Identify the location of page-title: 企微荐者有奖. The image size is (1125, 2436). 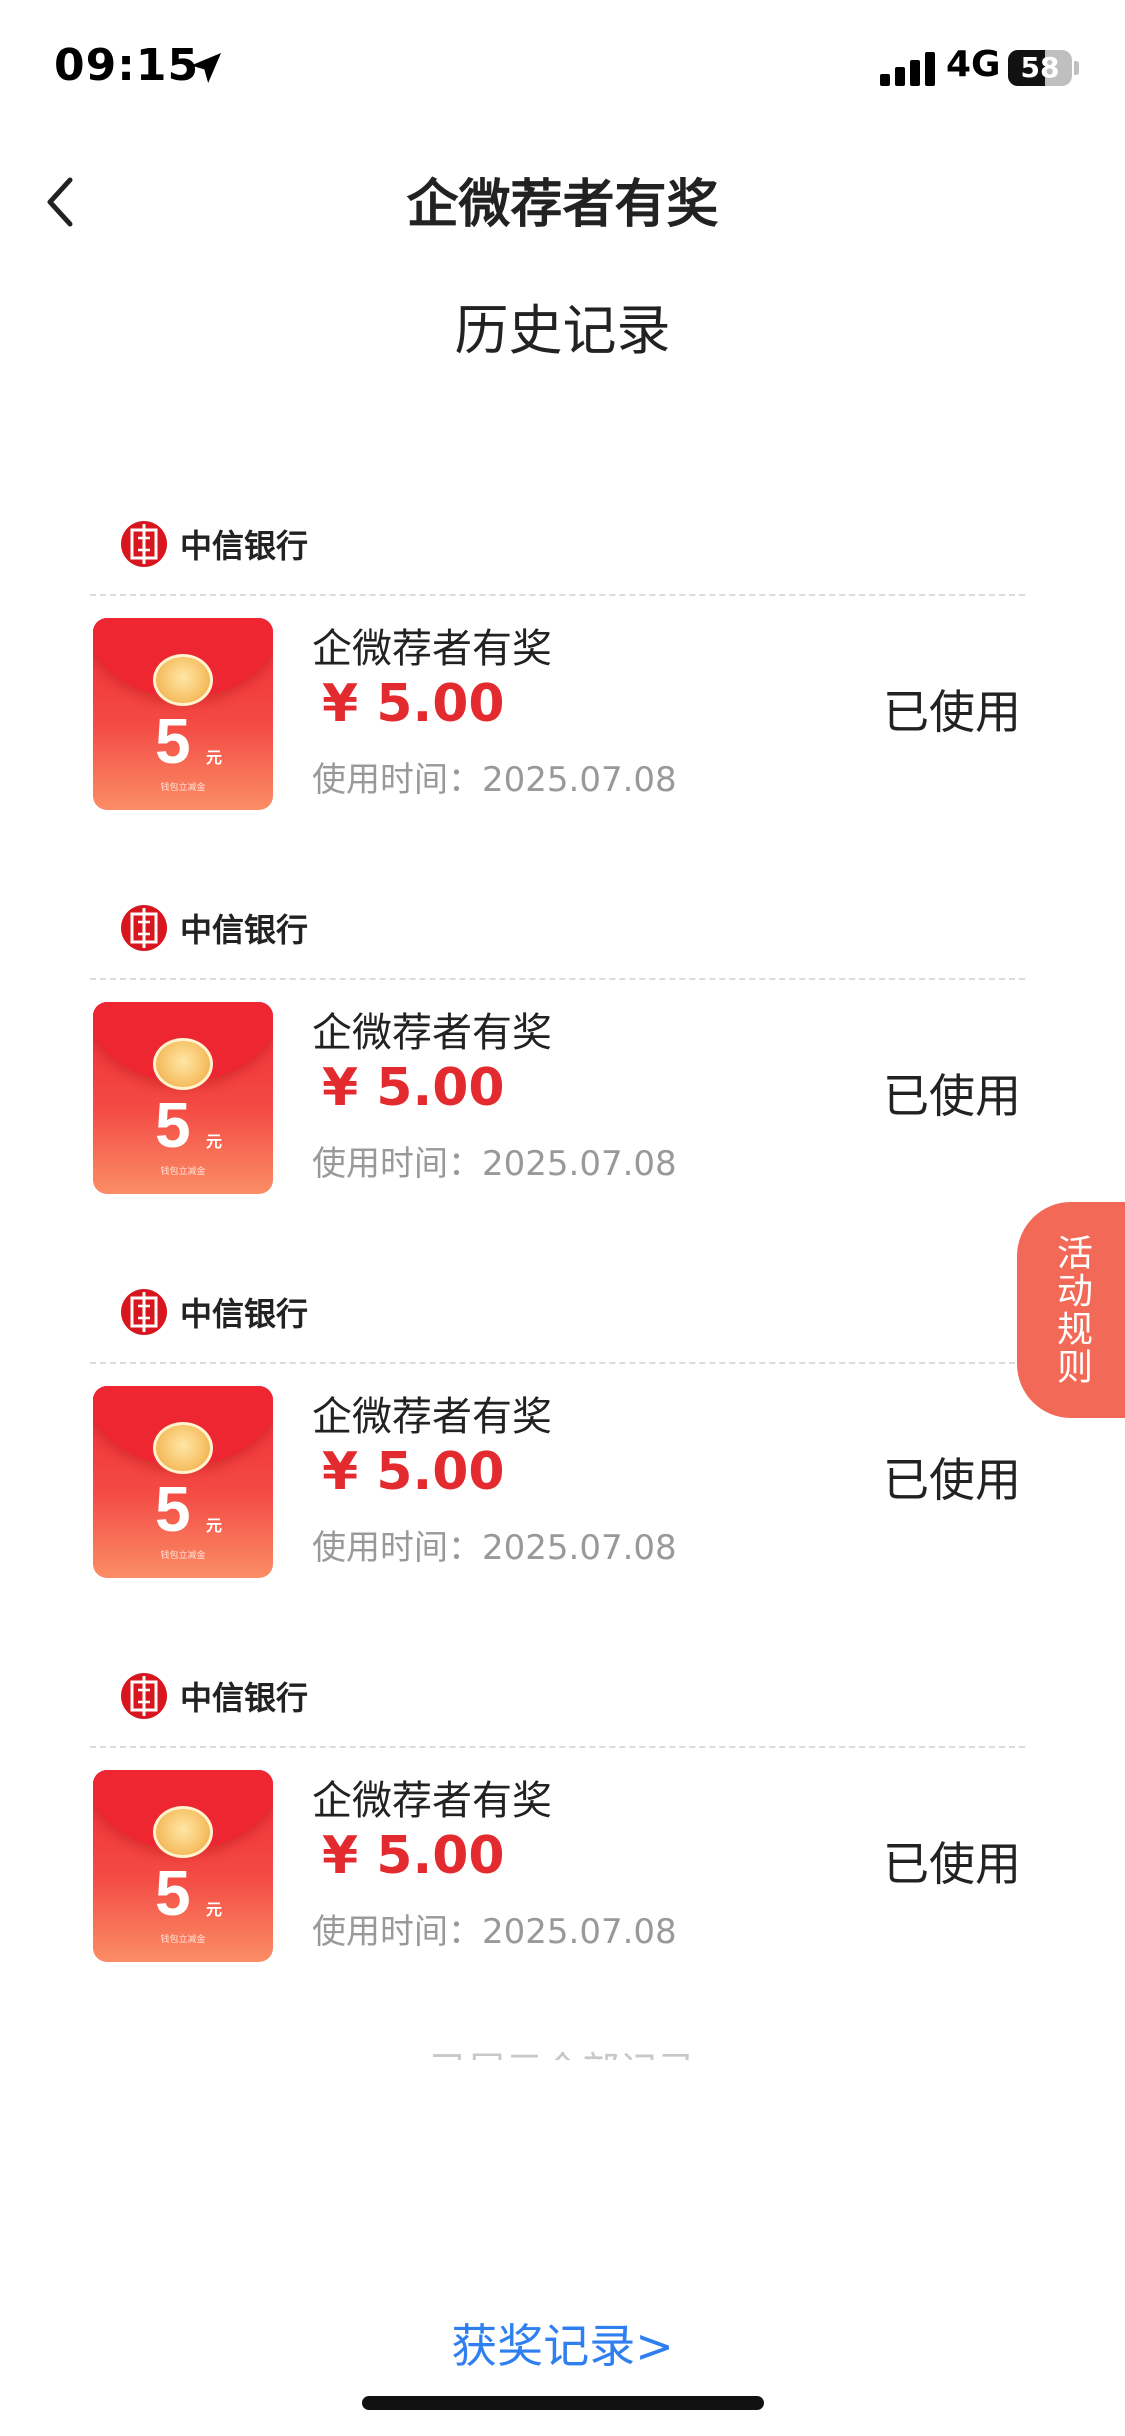
(562, 205).